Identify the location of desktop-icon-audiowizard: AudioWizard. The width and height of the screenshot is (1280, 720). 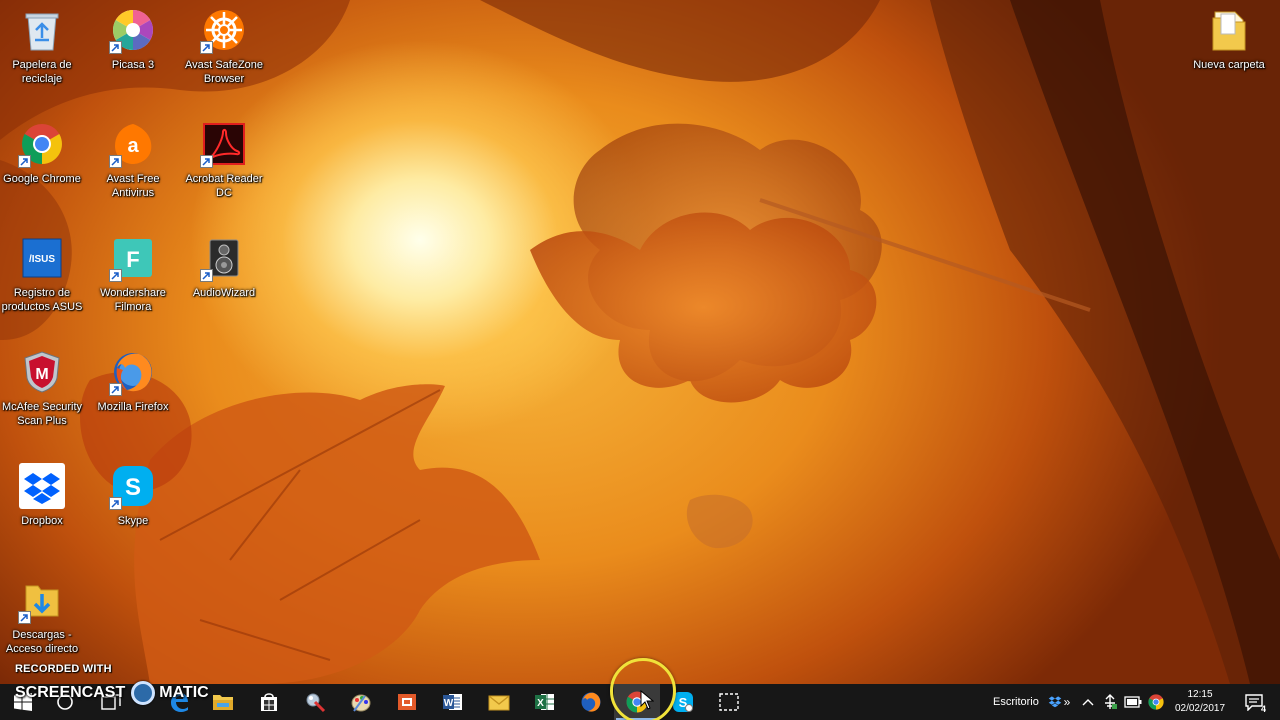
(224, 278).